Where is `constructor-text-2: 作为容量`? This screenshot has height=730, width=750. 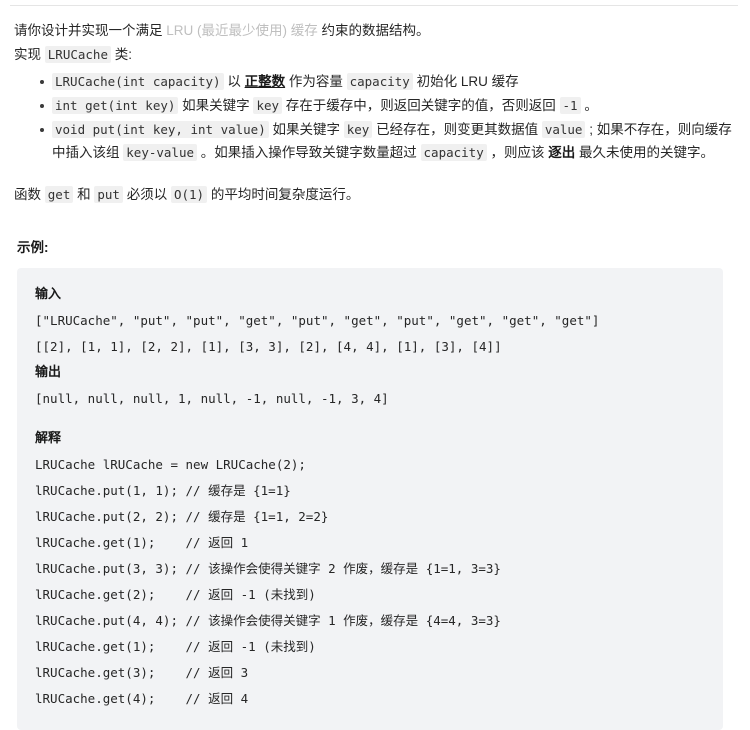 constructor-text-2: 作为容量 is located at coordinates (316, 81).